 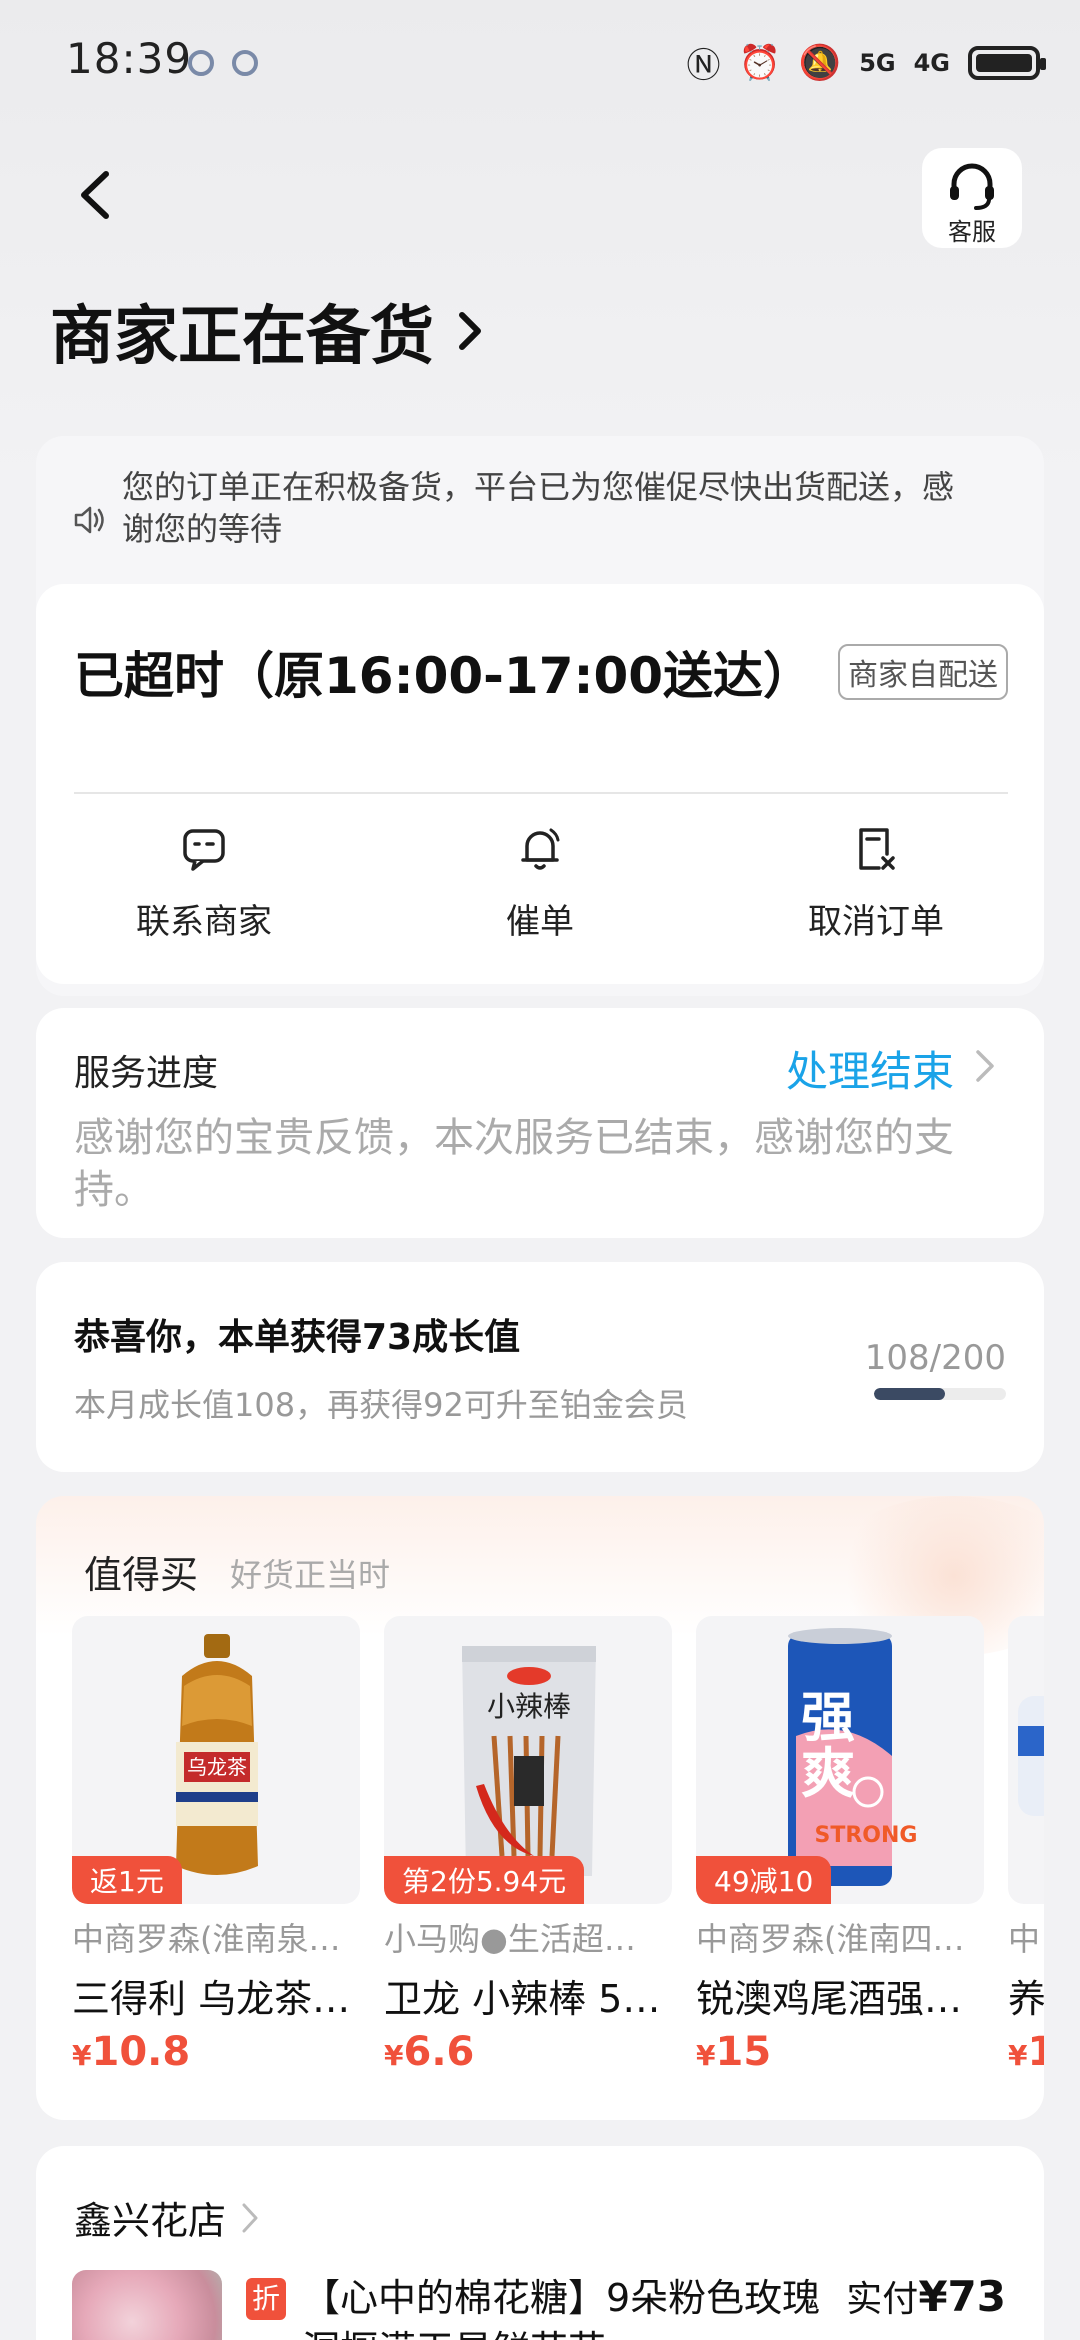 I want to click on svg-text: 强, so click(x=828, y=1717).